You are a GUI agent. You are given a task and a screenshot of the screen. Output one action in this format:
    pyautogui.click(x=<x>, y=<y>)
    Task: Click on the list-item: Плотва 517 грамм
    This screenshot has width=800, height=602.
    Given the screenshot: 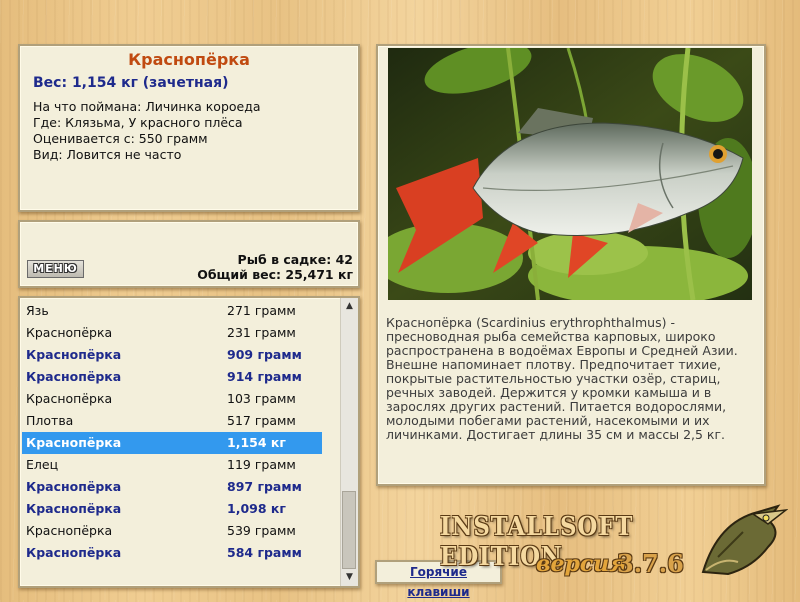 What is the action you would take?
    pyautogui.click(x=172, y=421)
    